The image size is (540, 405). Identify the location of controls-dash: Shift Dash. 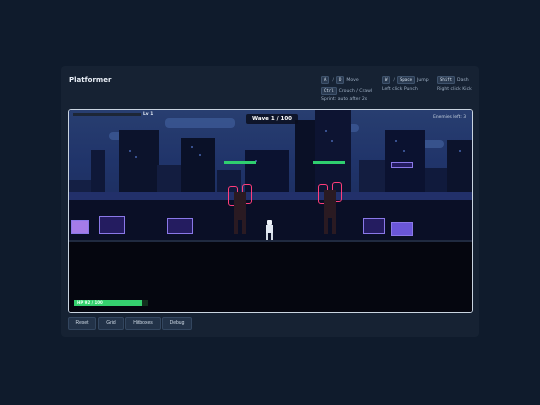
(453, 80).